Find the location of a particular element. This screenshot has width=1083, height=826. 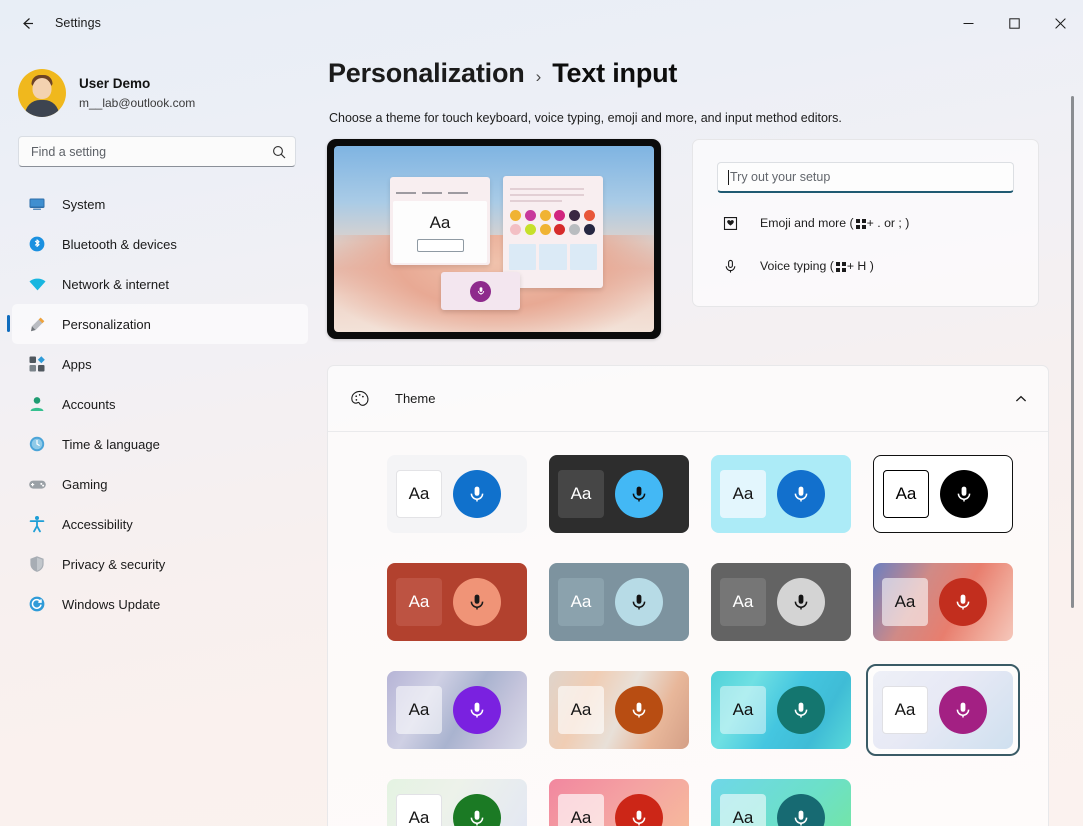

account-header: User Demo m__lab@outlook.com is located at coordinates (160, 87).